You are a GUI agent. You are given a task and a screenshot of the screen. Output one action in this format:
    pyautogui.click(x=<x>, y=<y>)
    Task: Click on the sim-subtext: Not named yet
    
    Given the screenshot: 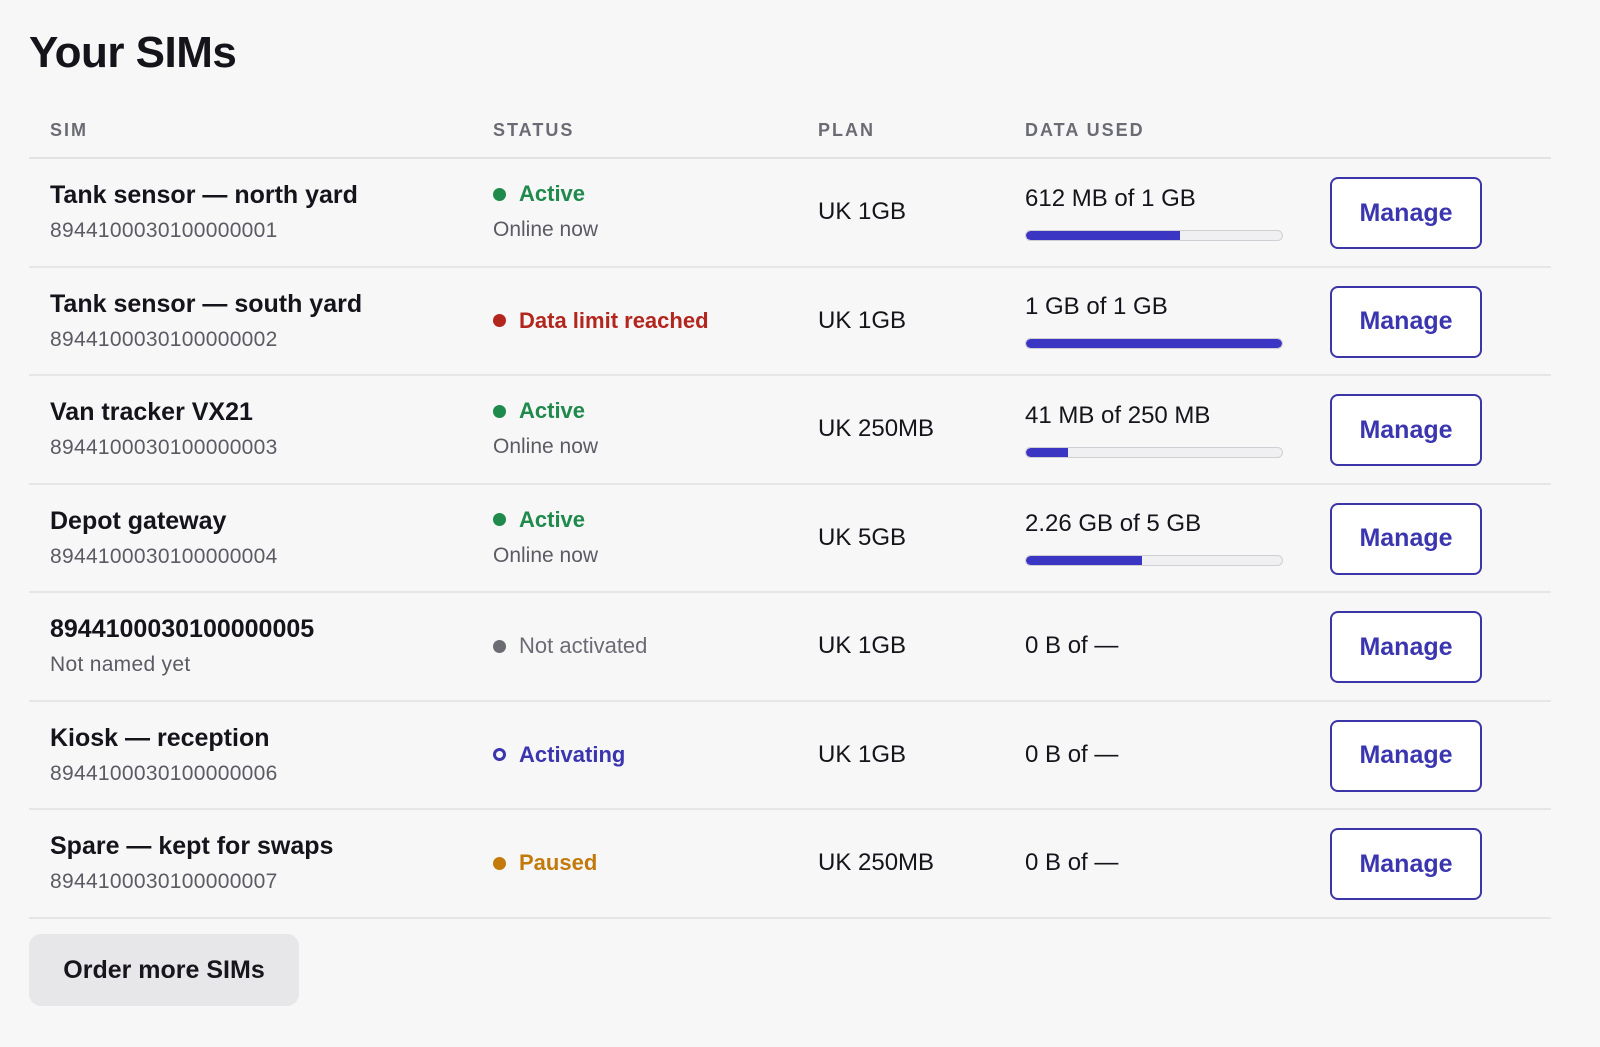 What is the action you would take?
    pyautogui.click(x=120, y=664)
    